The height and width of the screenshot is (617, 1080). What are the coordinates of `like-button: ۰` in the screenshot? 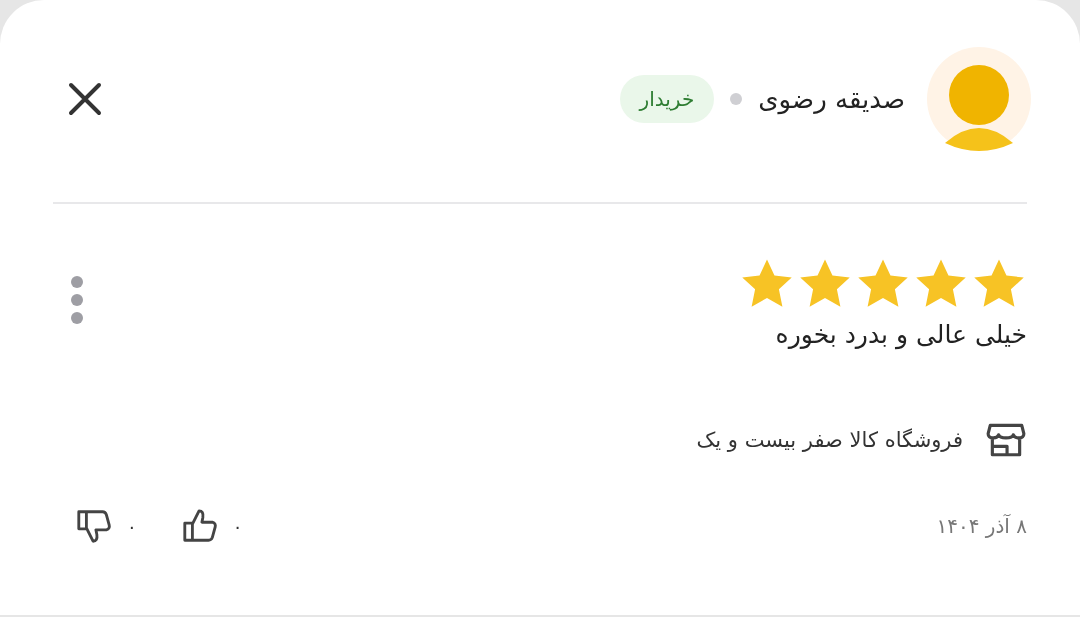 It's located at (211, 526).